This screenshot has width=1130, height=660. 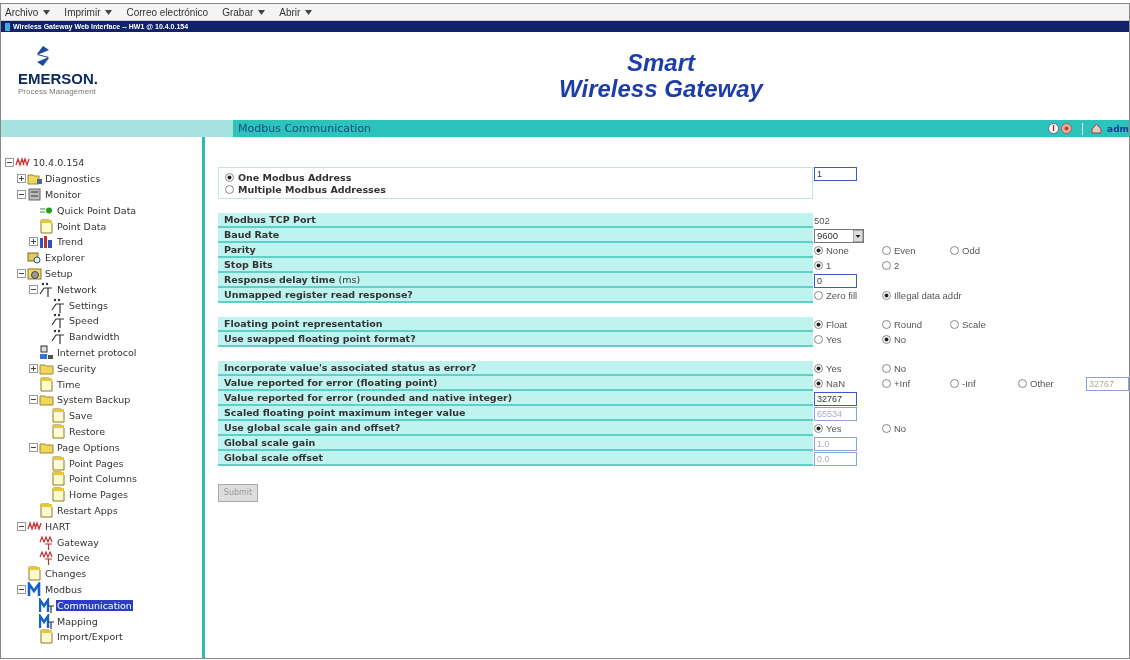 I want to click on tree-item: 10.4.0.154, so click(x=59, y=163).